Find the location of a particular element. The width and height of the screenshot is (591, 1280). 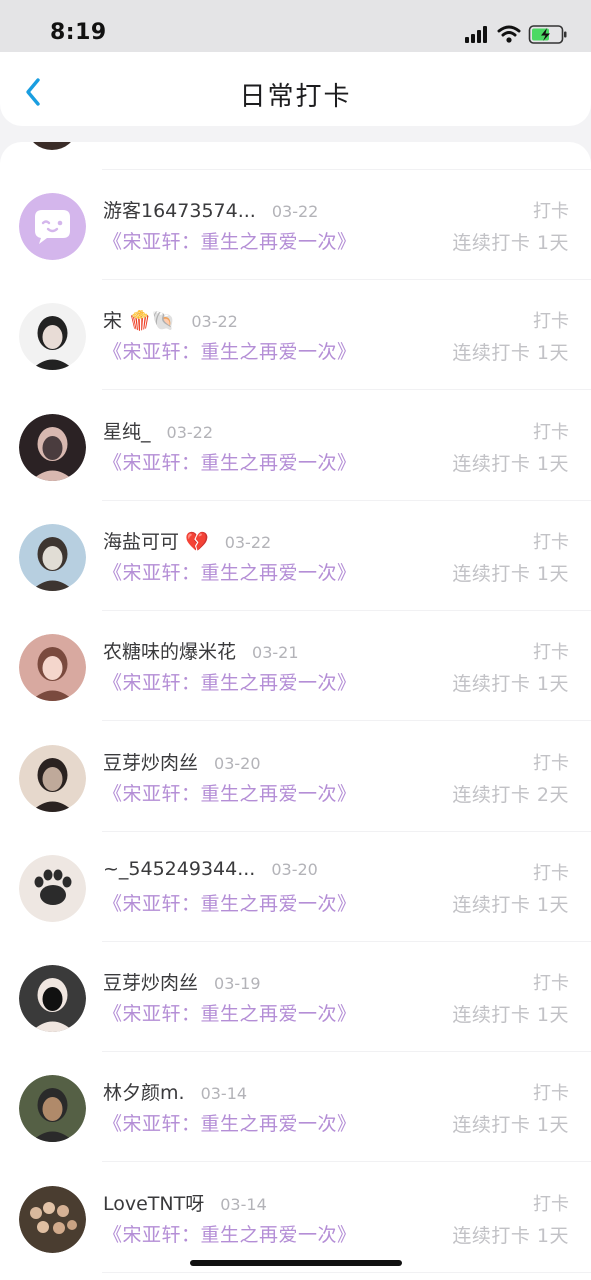

checkin-date: 03-21 is located at coordinates (275, 653).